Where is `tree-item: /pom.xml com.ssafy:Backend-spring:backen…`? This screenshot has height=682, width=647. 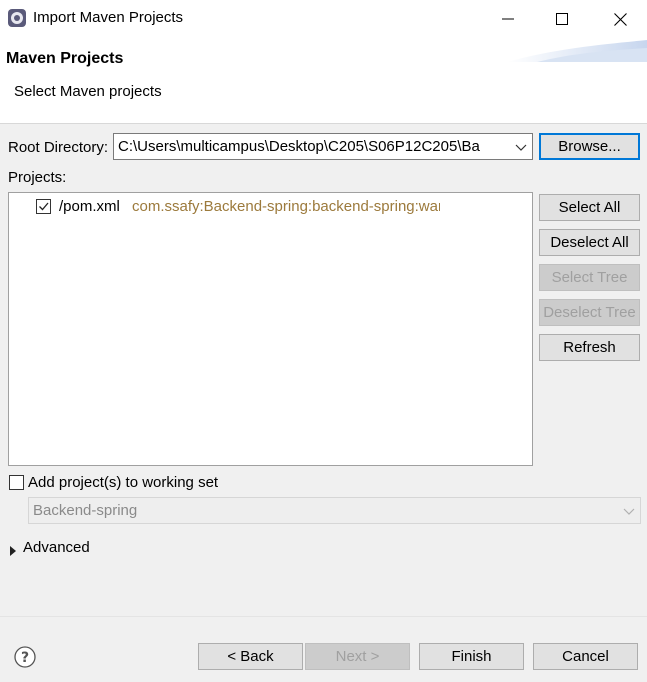 tree-item: /pom.xml com.ssafy:Backend-spring:backen… is located at coordinates (269, 208).